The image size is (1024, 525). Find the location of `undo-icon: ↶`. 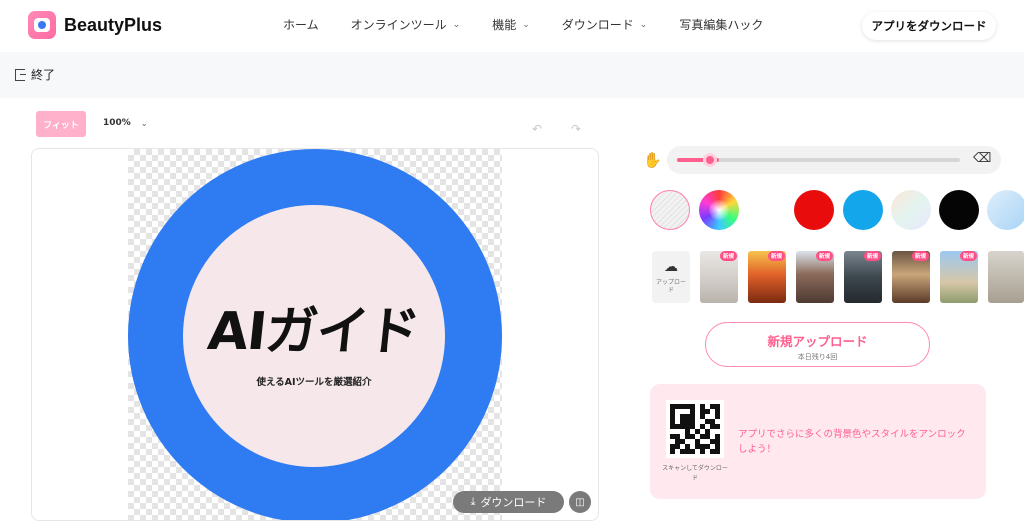

undo-icon: ↶ is located at coordinates (539, 129).